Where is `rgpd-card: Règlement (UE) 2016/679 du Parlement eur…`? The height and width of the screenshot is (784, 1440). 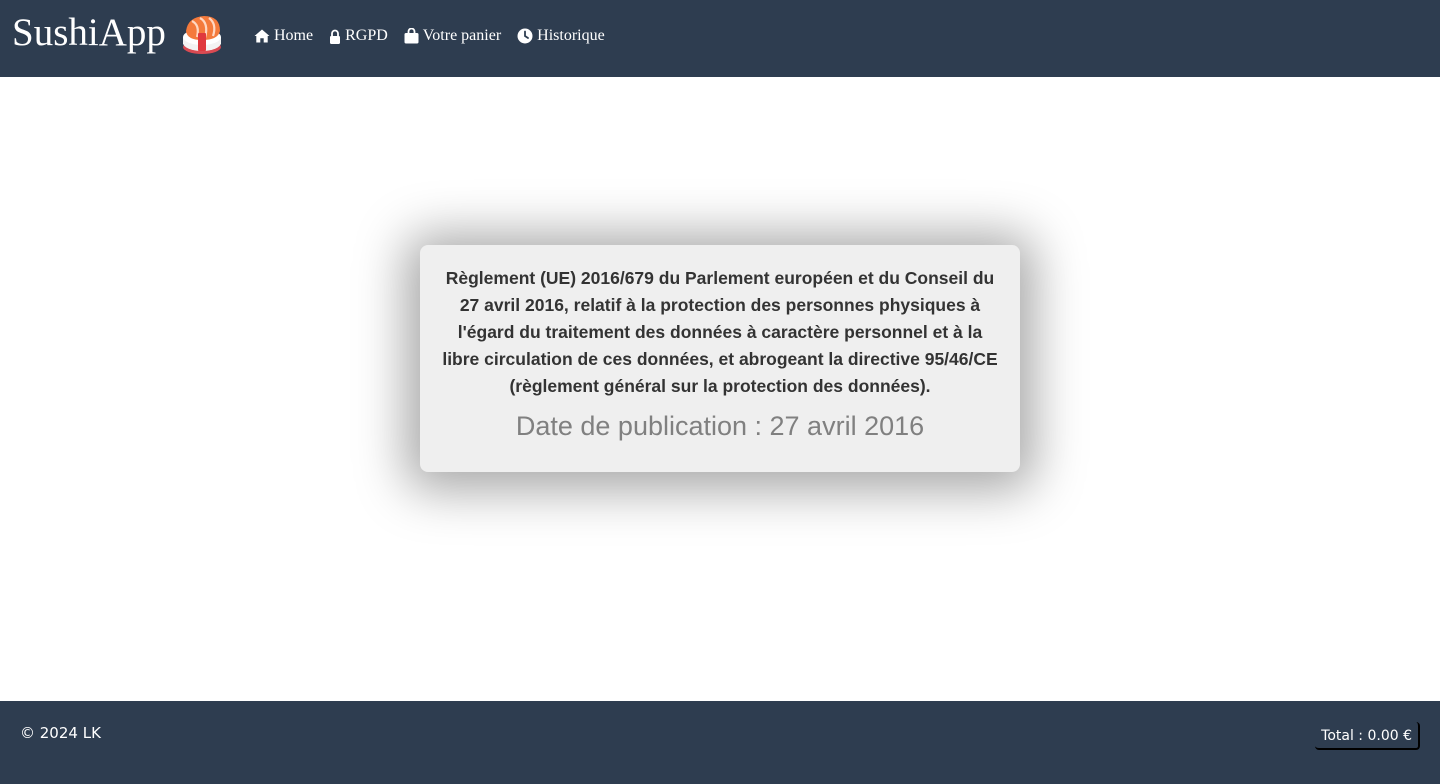
rgpd-card: Règlement (UE) 2016/679 du Parlement eur… is located at coordinates (720, 358).